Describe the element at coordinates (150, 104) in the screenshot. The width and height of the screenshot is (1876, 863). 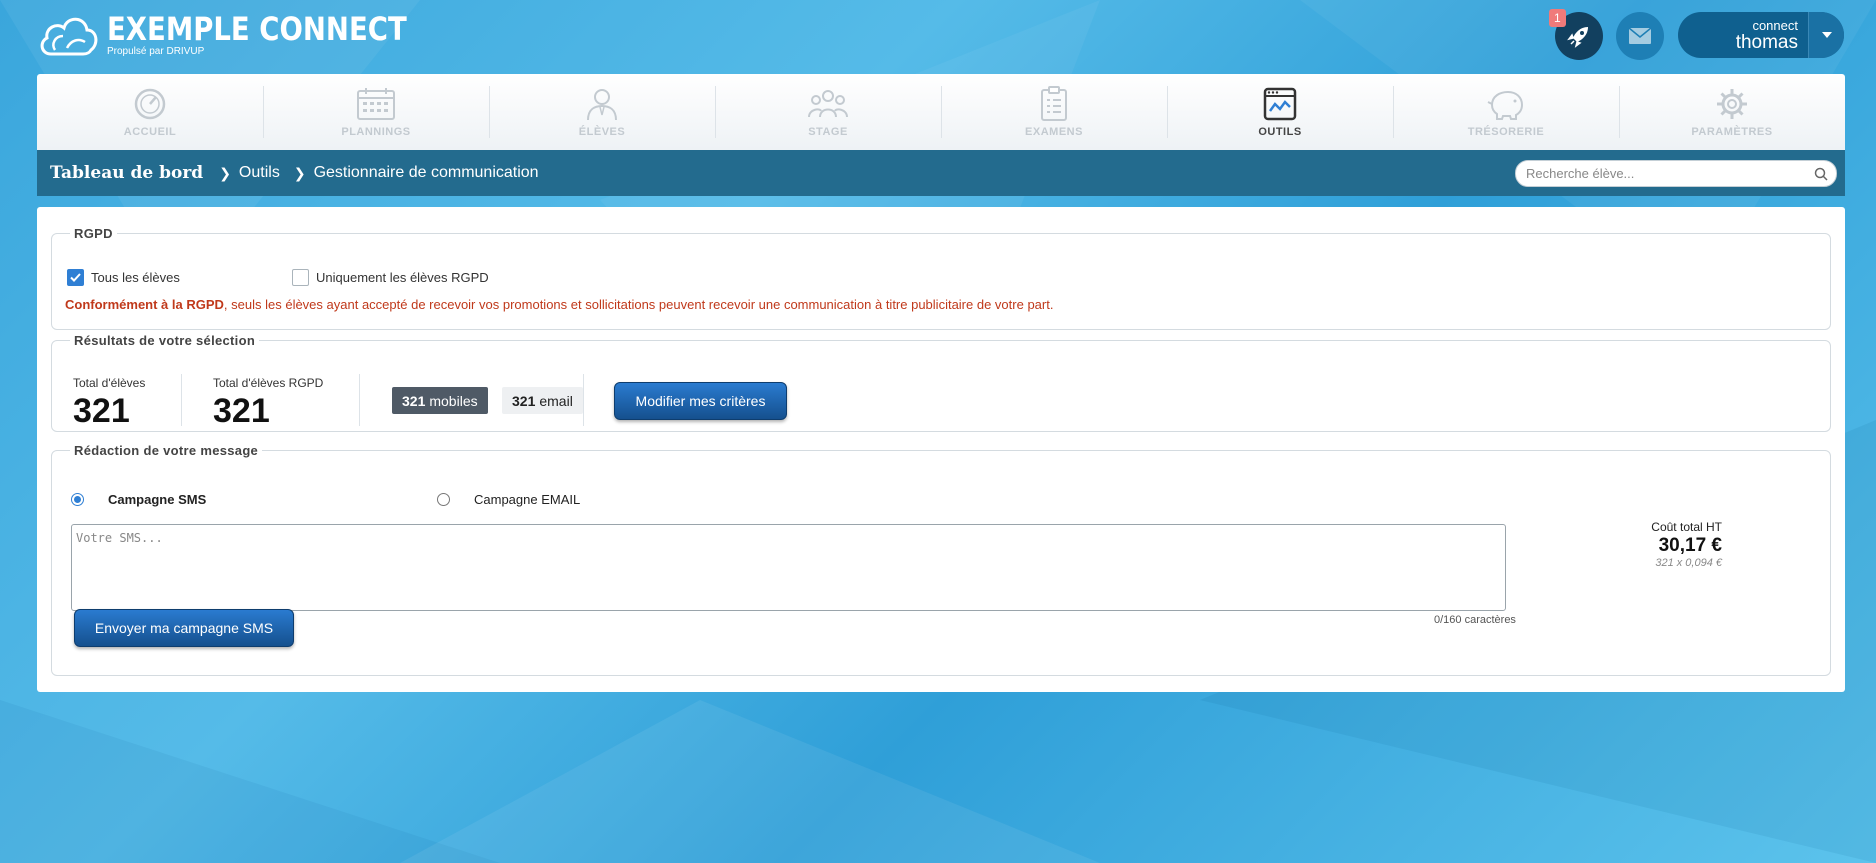
I see `dashboard-icon` at that location.